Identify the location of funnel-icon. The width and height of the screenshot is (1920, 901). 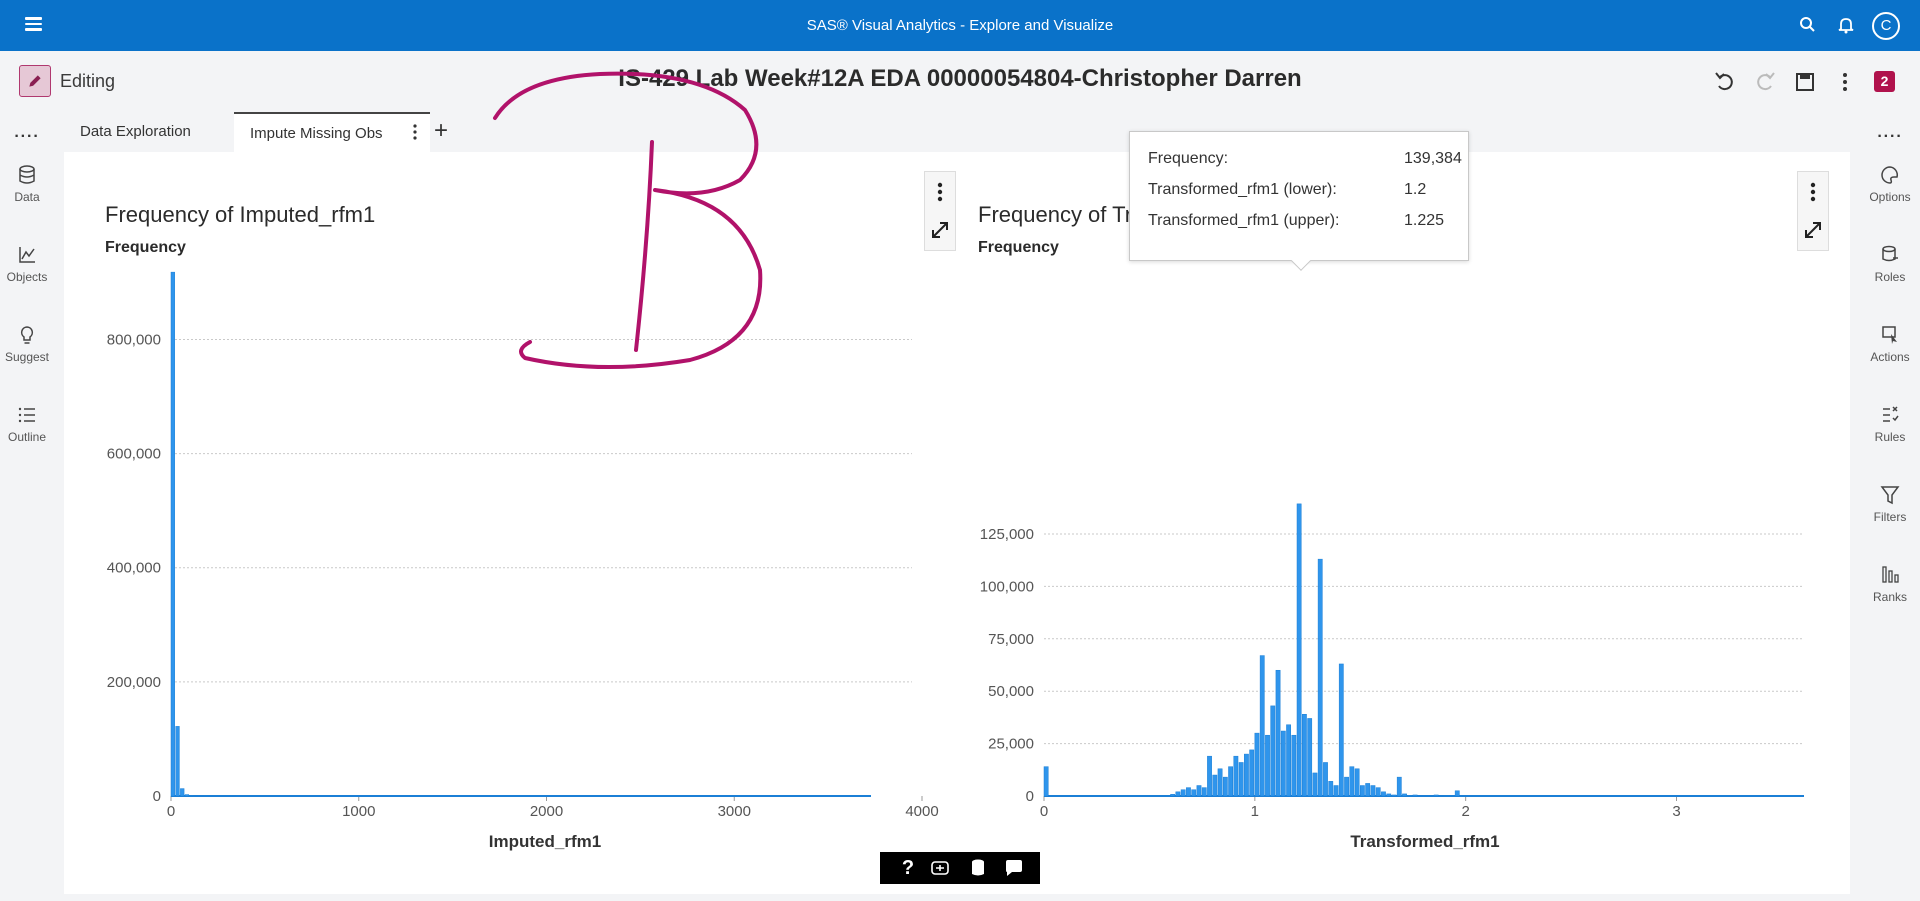
(1890, 495).